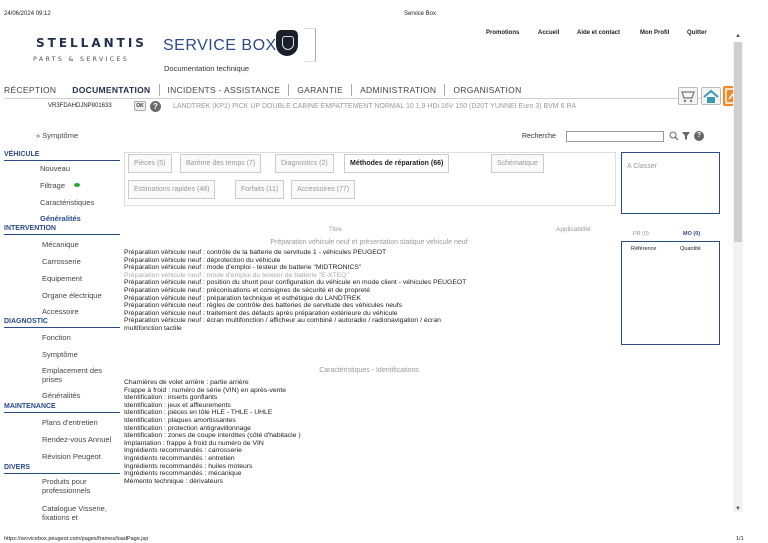  What do you see at coordinates (83, 513) in the screenshot?
I see `sidebar-item-catalogue: Catalogue Visserie, fixations et` at bounding box center [83, 513].